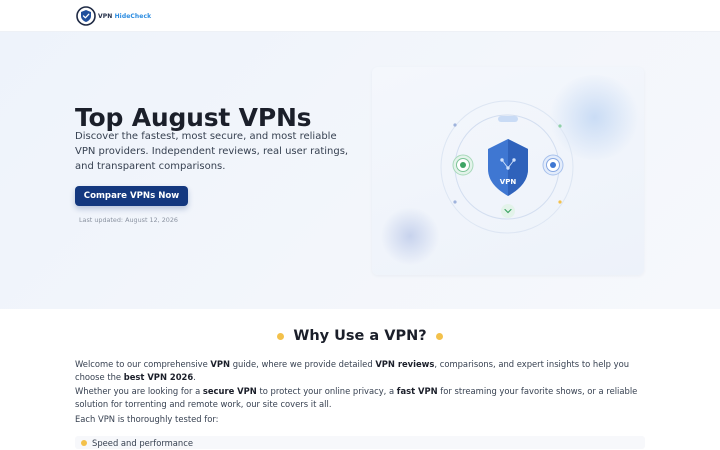 This screenshot has height=450, width=720. What do you see at coordinates (410, 236) in the screenshot?
I see `decorative-glow` at bounding box center [410, 236].